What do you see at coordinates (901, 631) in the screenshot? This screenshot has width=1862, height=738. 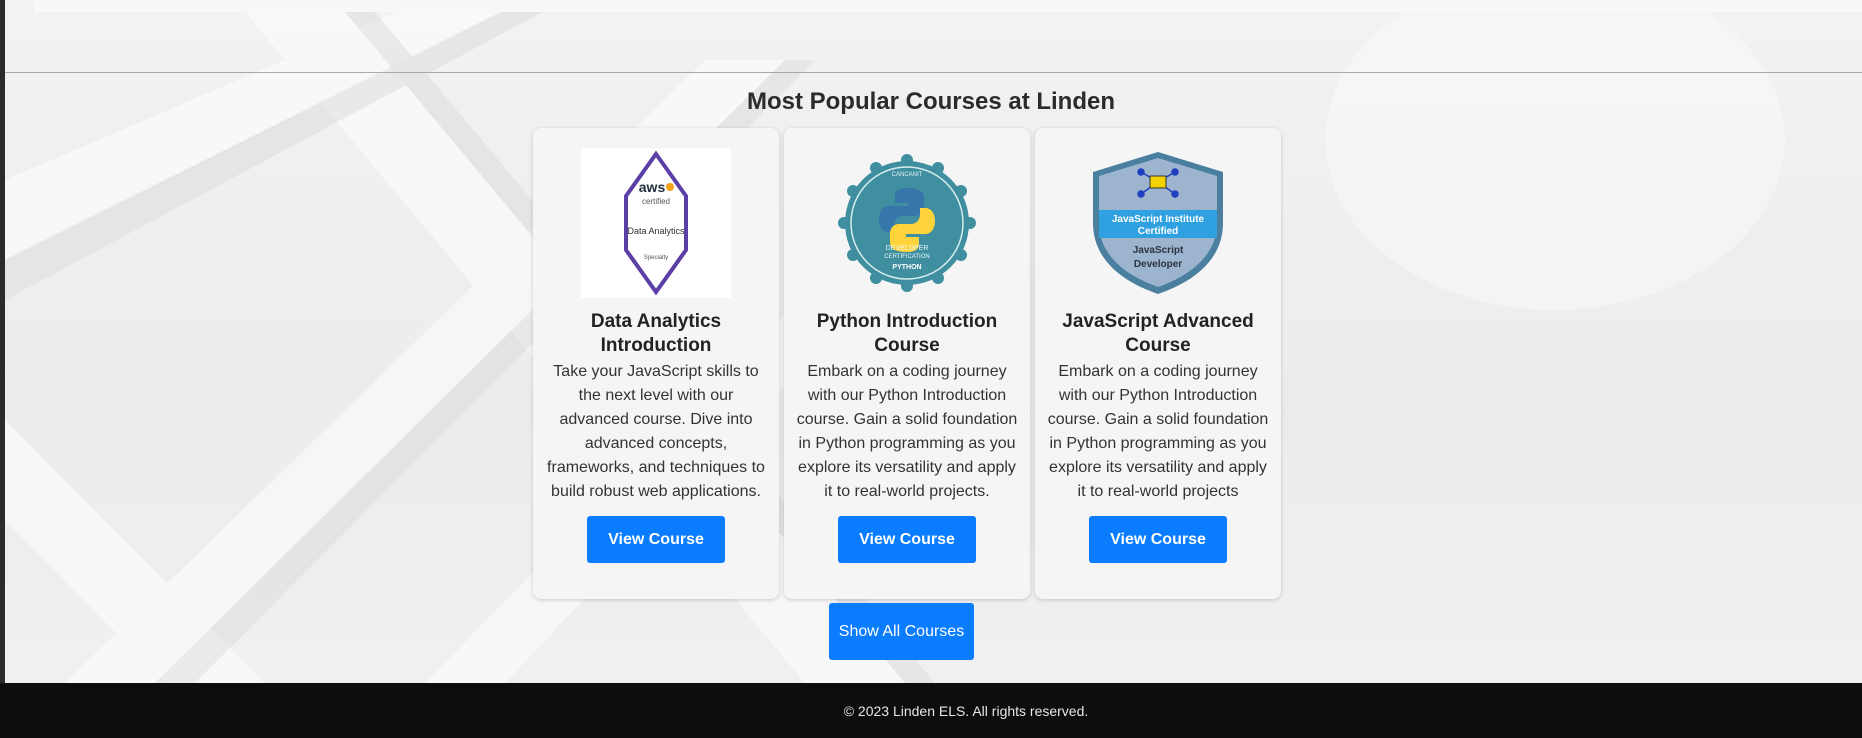 I see `show-all-courses-button: Show All Courses` at bounding box center [901, 631].